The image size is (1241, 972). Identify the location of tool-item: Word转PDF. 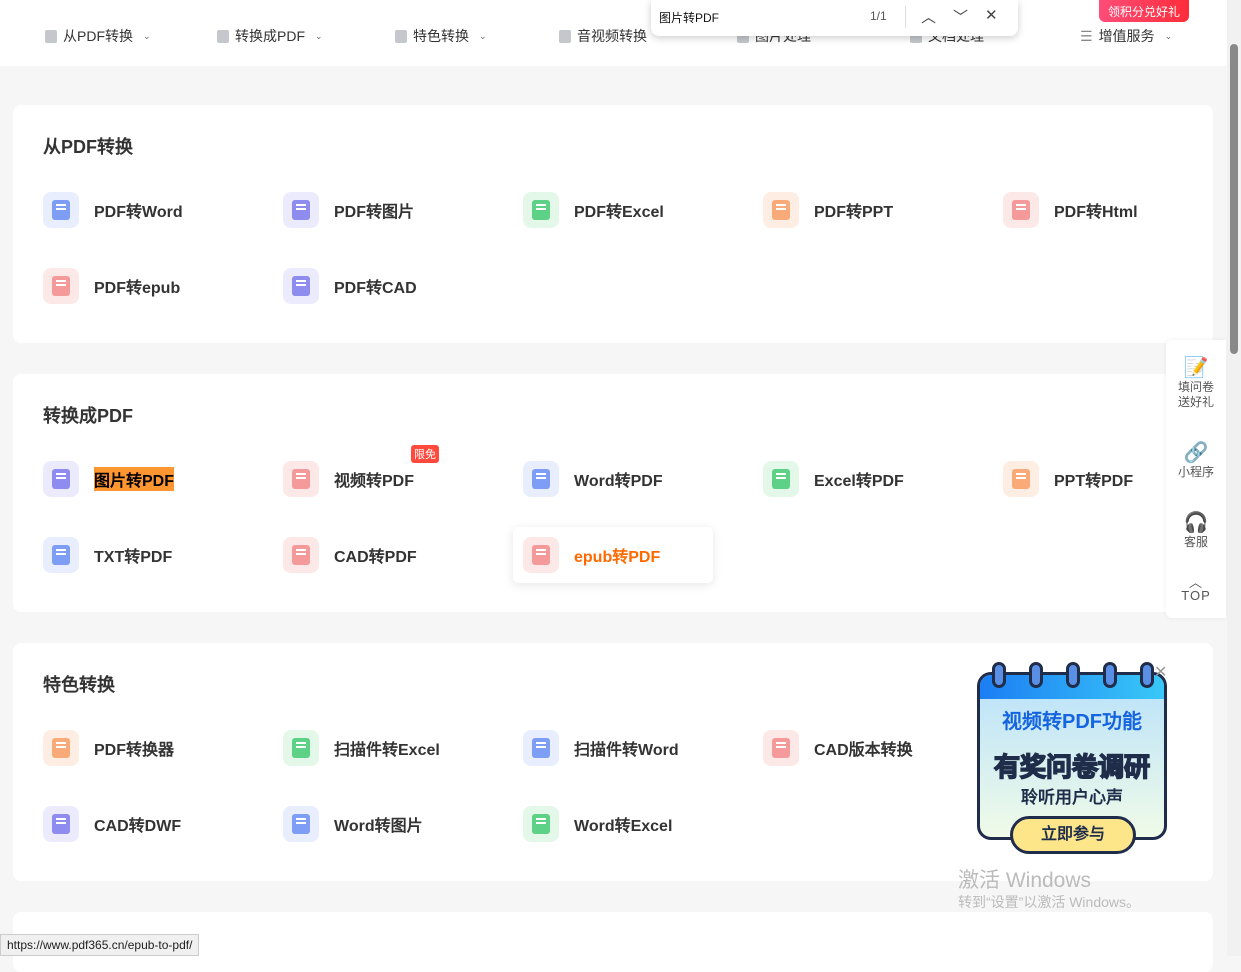
(623, 479).